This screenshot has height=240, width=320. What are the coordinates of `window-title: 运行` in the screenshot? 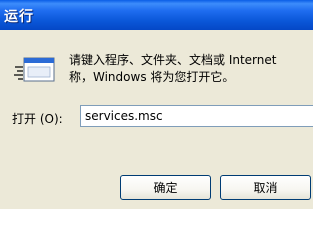 It's located at (19, 17).